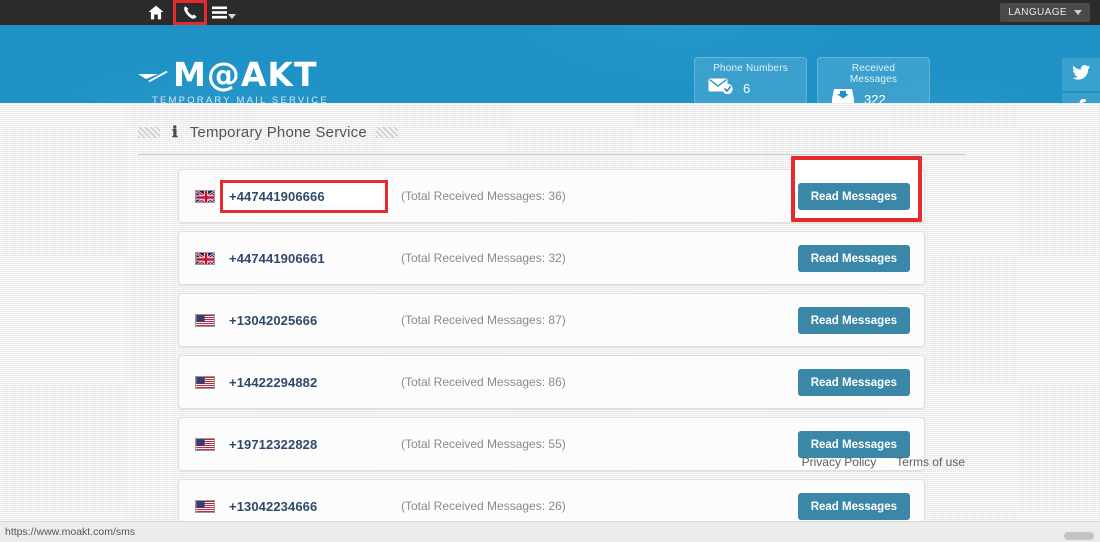 The height and width of the screenshot is (542, 1100). Describe the element at coordinates (721, 88) in the screenshot. I see `envelope-check-icon` at that location.